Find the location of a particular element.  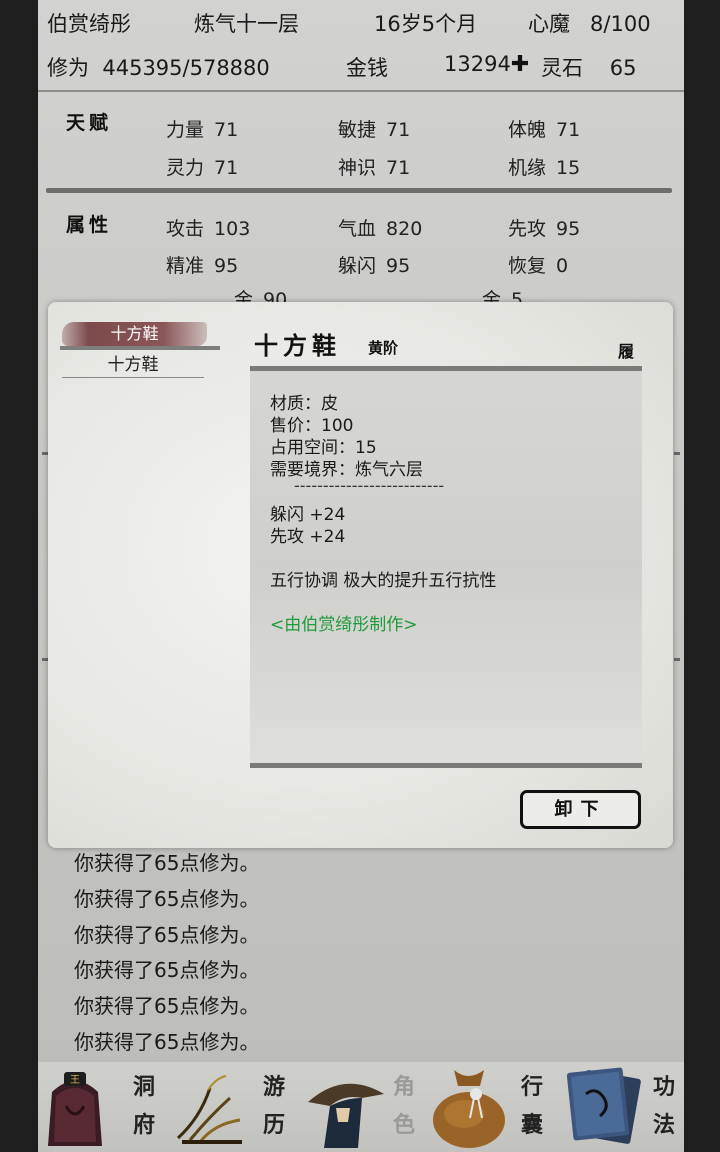

nav-skills-label-1: 功 is located at coordinates (663, 1087).